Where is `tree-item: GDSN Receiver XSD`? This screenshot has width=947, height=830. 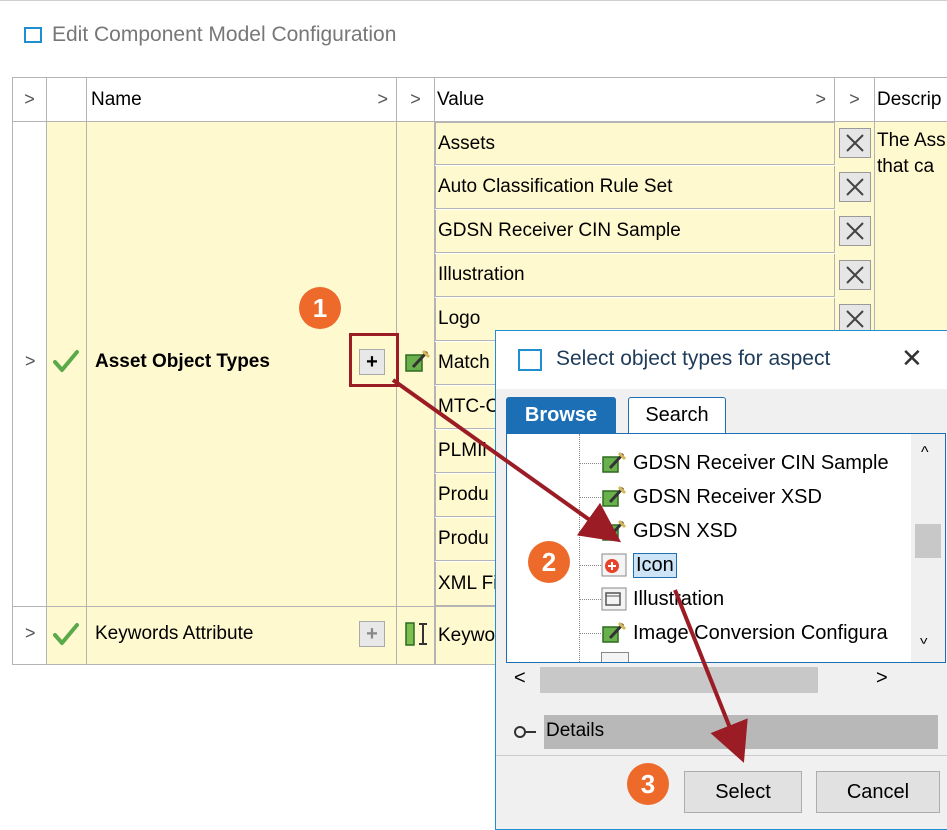
tree-item: GDSN Receiver XSD is located at coordinates (711, 497).